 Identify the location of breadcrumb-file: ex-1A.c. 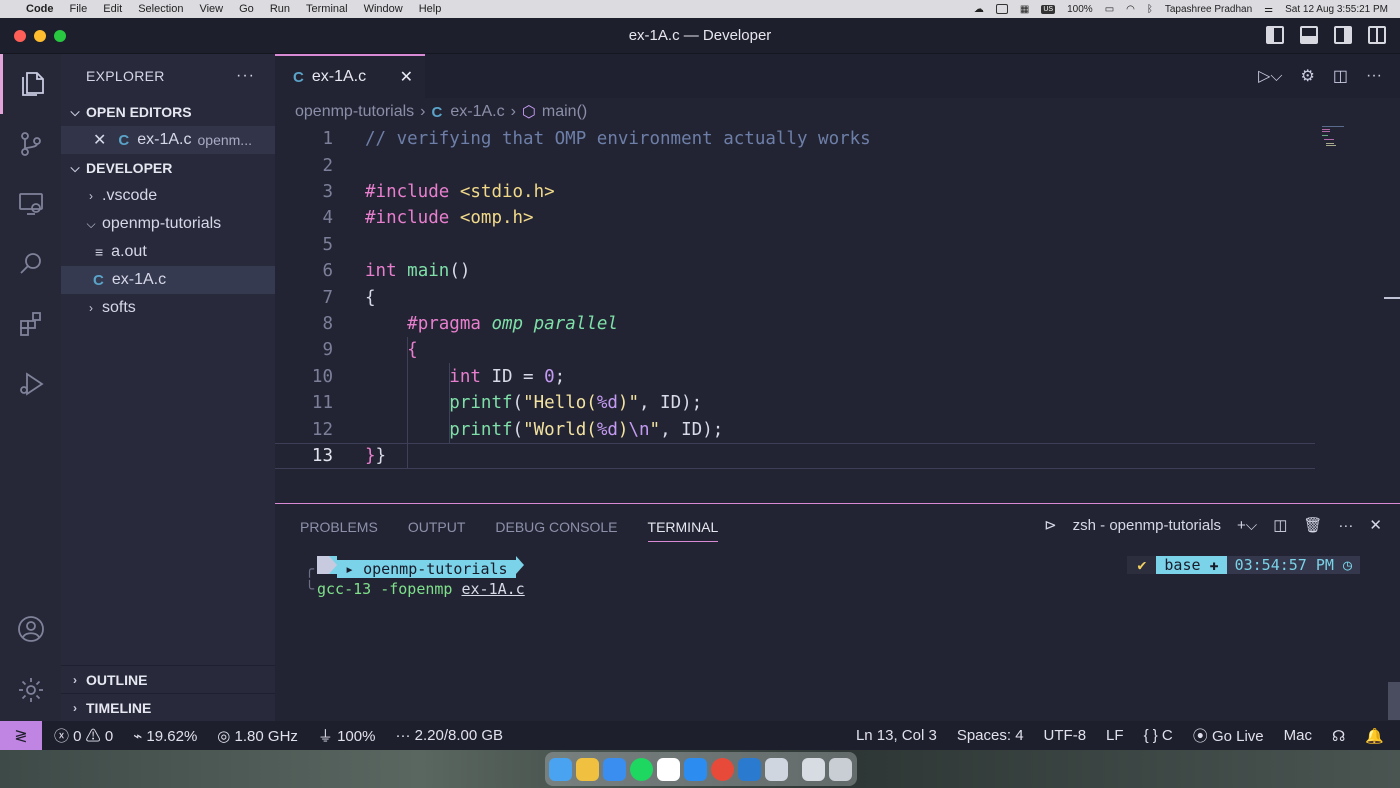
(477, 112).